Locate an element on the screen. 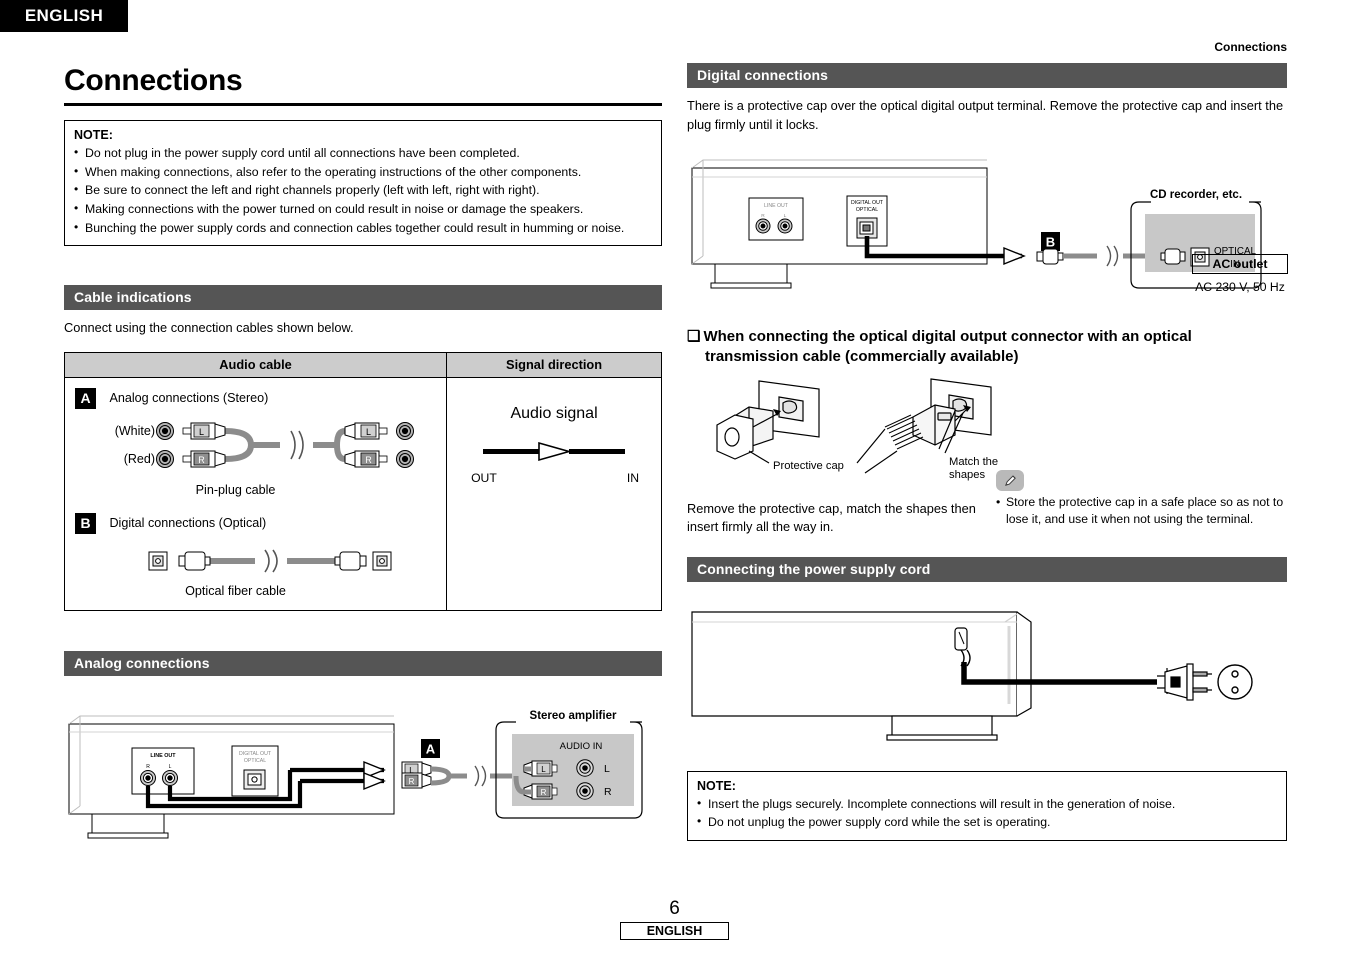 Image resolution: width=1349 pixels, height=954 pixels. language-tab: ENGLISH is located at coordinates (64, 16).